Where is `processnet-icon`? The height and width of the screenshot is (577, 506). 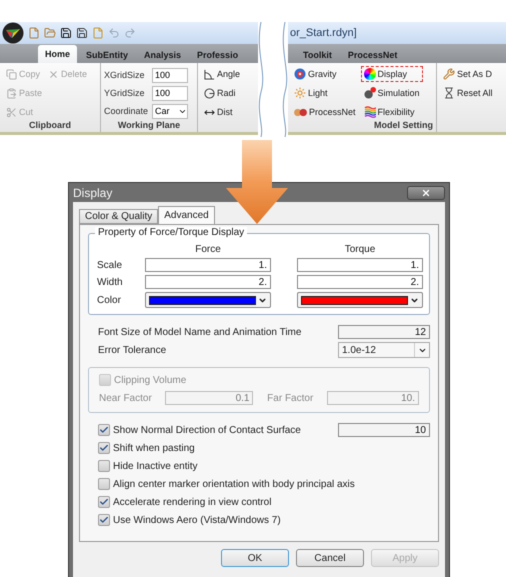
processnet-icon is located at coordinates (300, 112).